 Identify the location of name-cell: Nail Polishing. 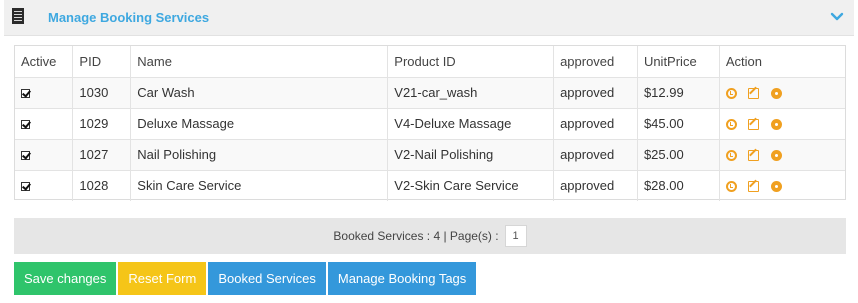
(259, 154).